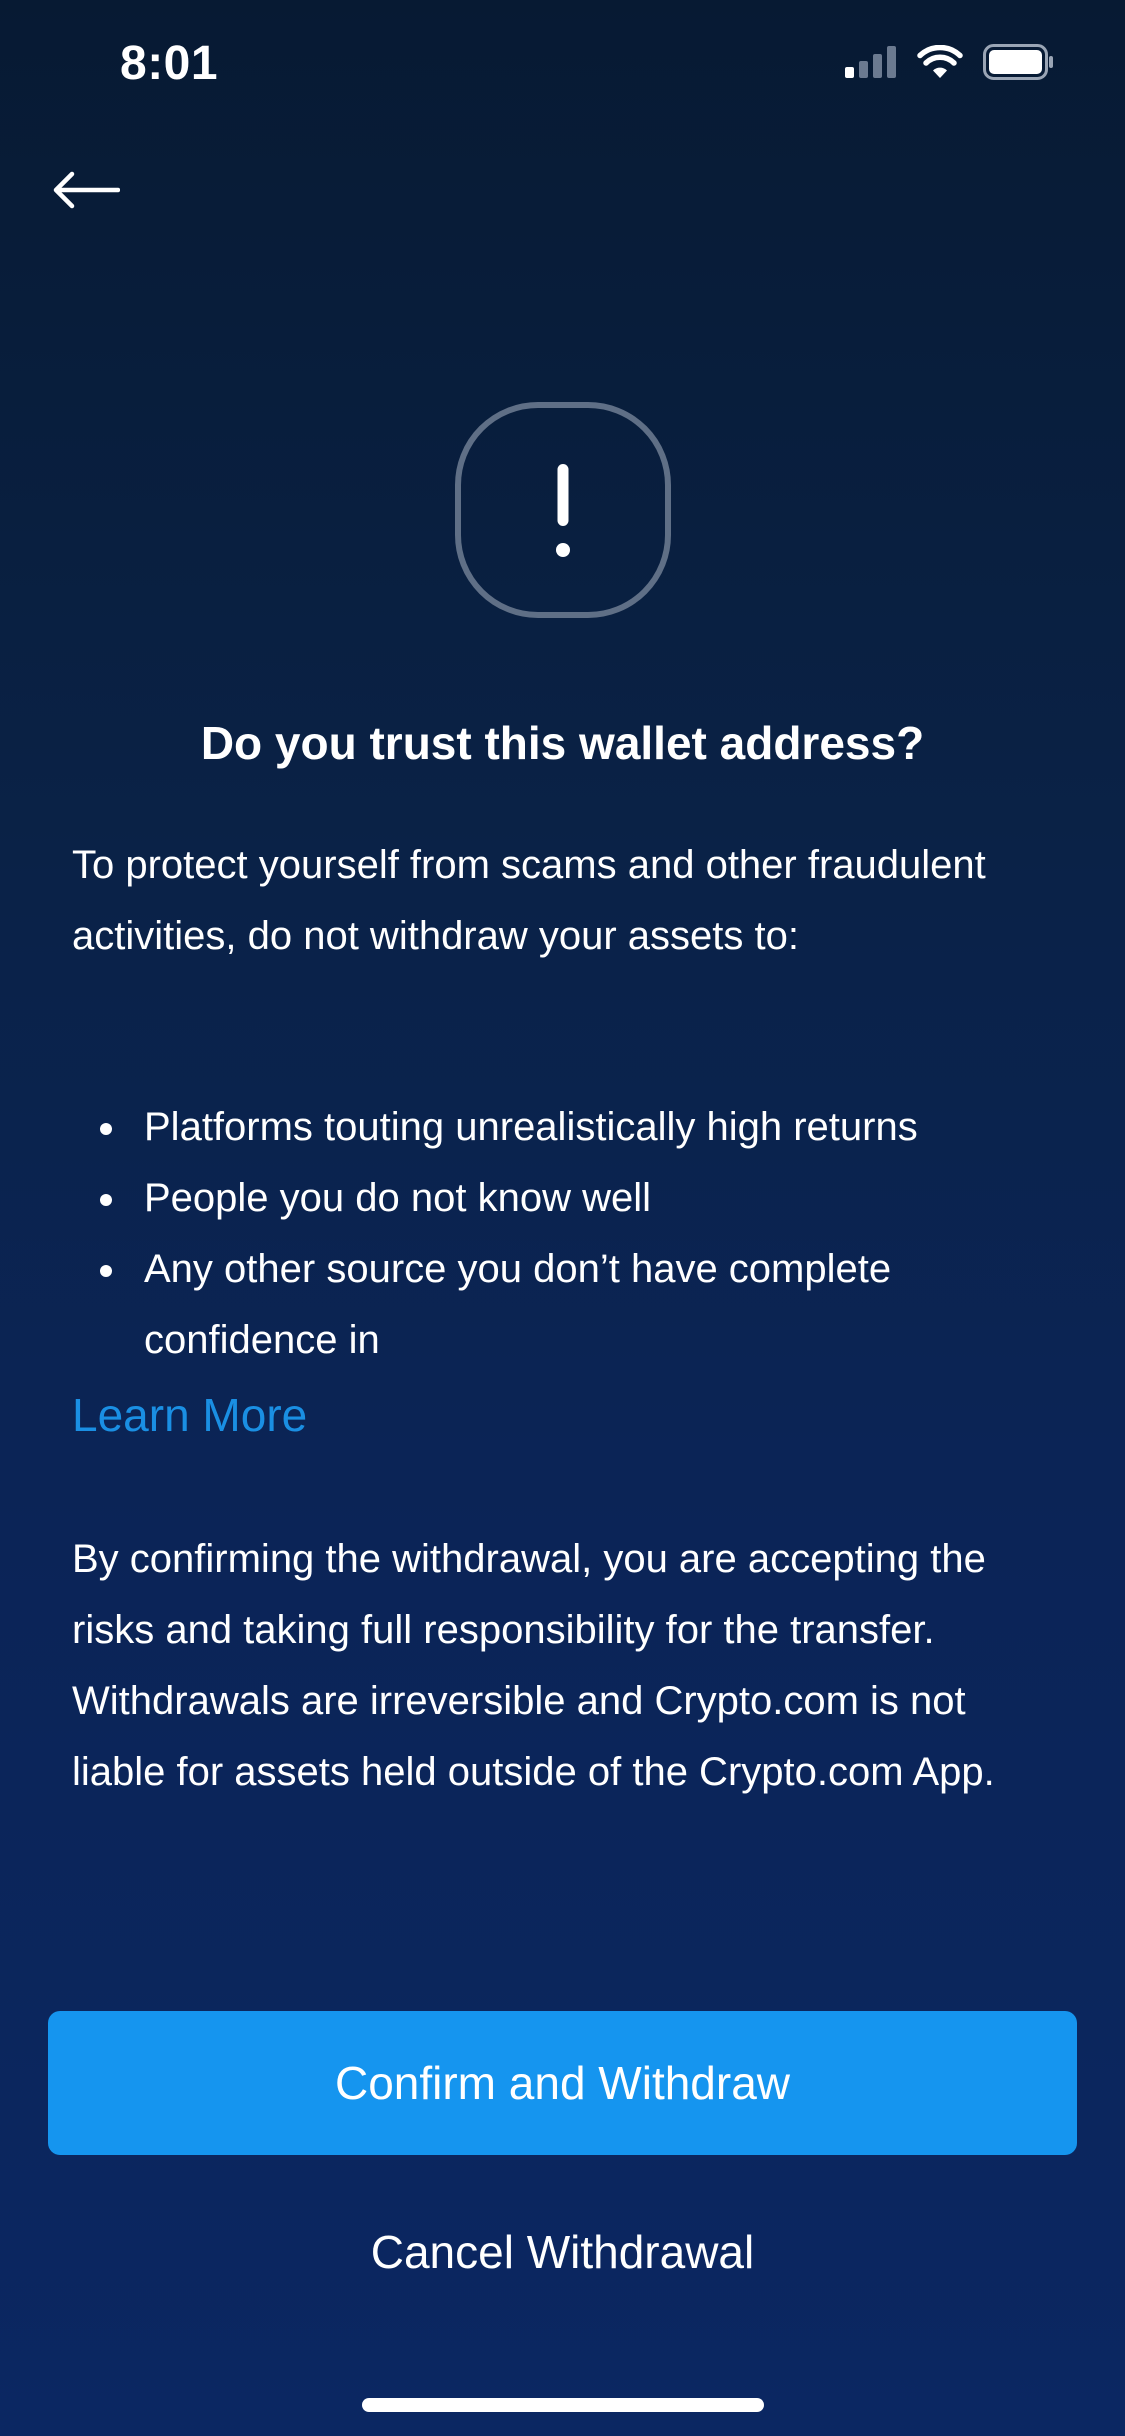 This screenshot has height=2436, width=1125. I want to click on battery-icon, so click(1018, 62).